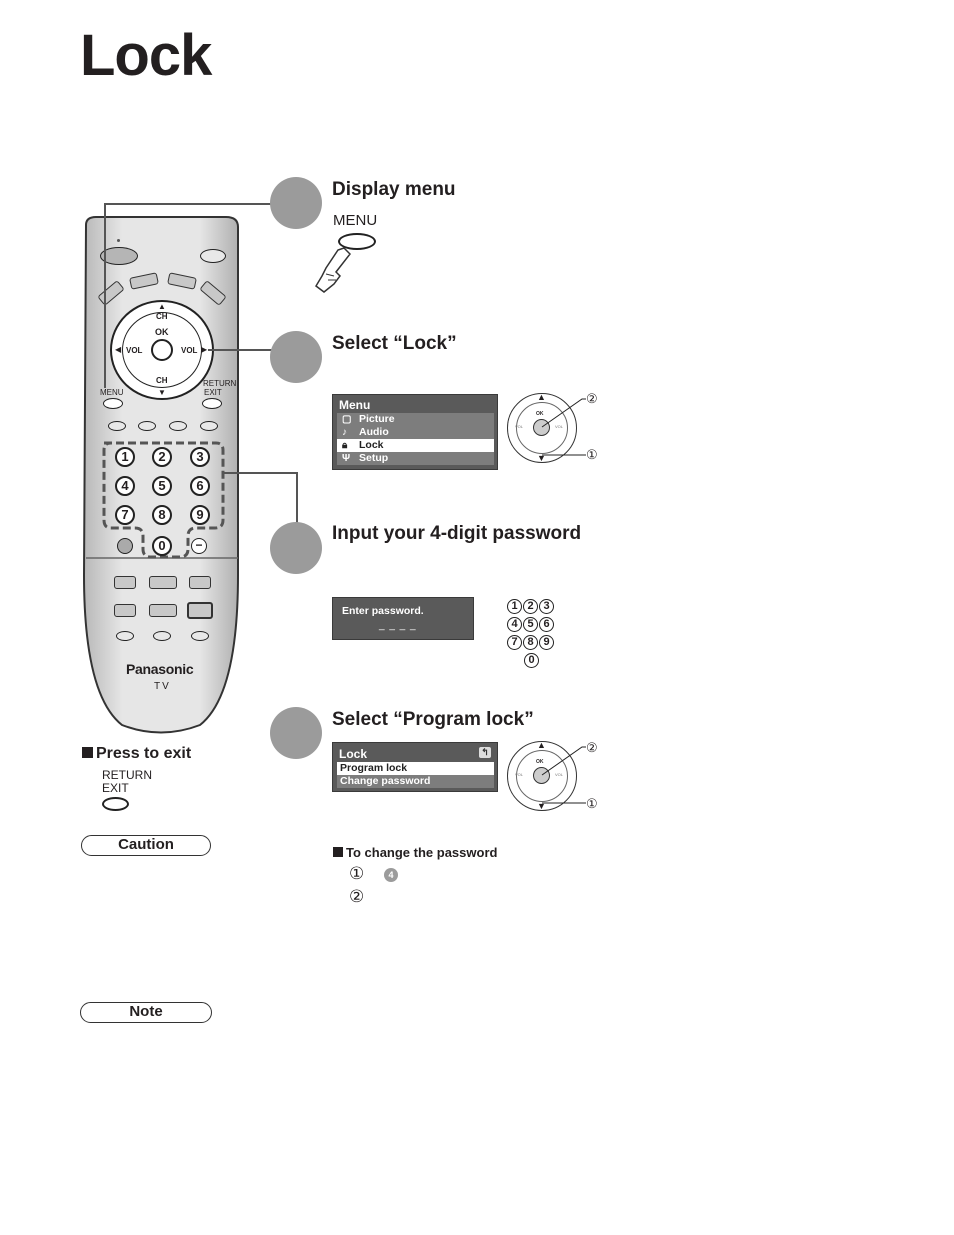 This screenshot has width=954, height=1235. What do you see at coordinates (355, 220) in the screenshot?
I see `menu-button-label: MENU` at bounding box center [355, 220].